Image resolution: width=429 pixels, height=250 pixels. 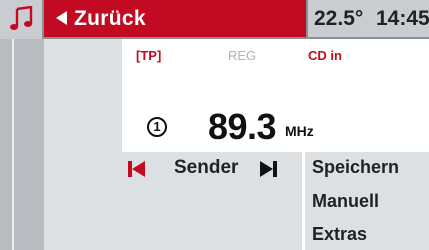 I want to click on reg-indicator: REG, so click(x=242, y=55).